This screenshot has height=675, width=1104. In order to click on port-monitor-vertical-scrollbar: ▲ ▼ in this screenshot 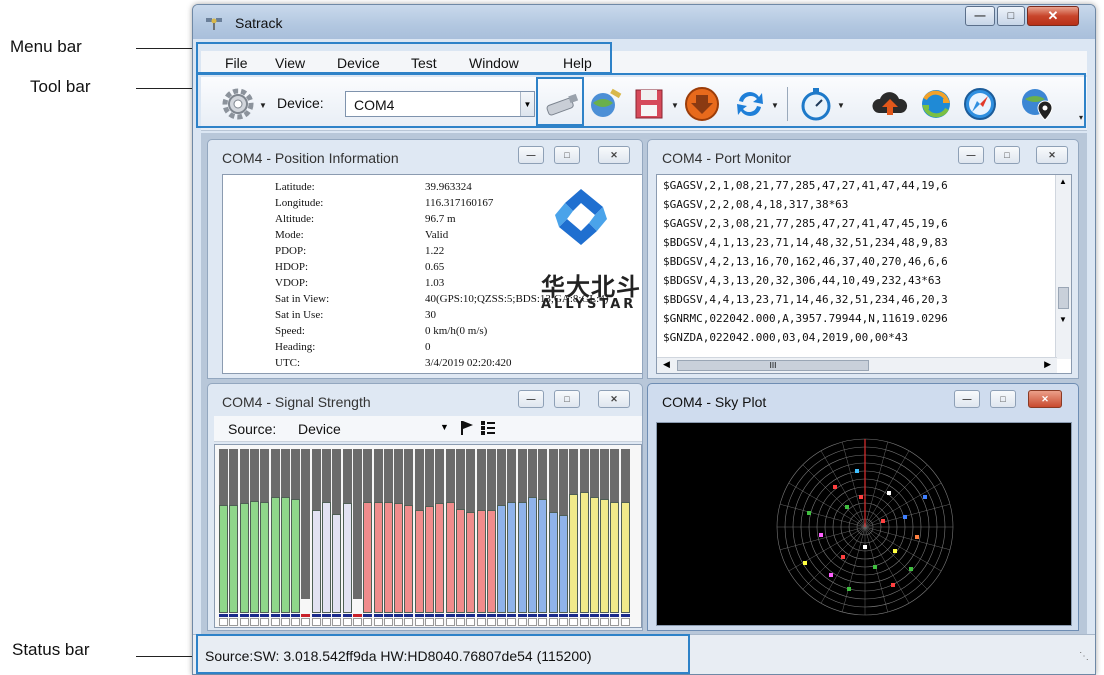, I will do `click(1063, 267)`.